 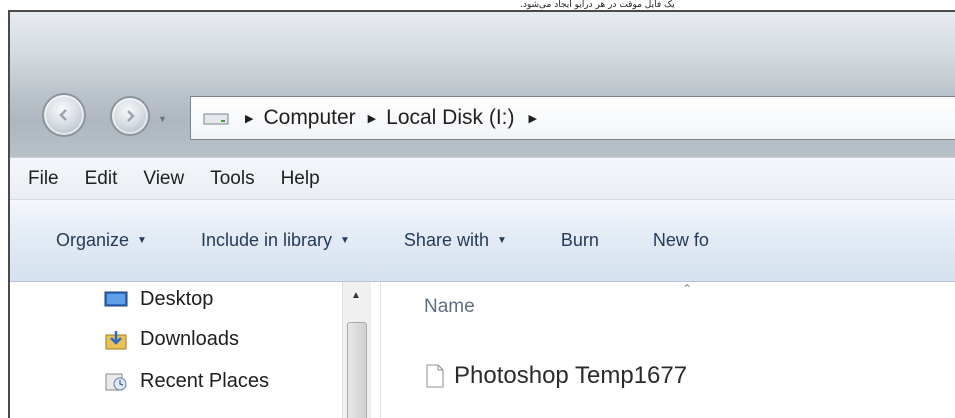 What do you see at coordinates (449, 307) in the screenshot?
I see `column-header-name: Name` at bounding box center [449, 307].